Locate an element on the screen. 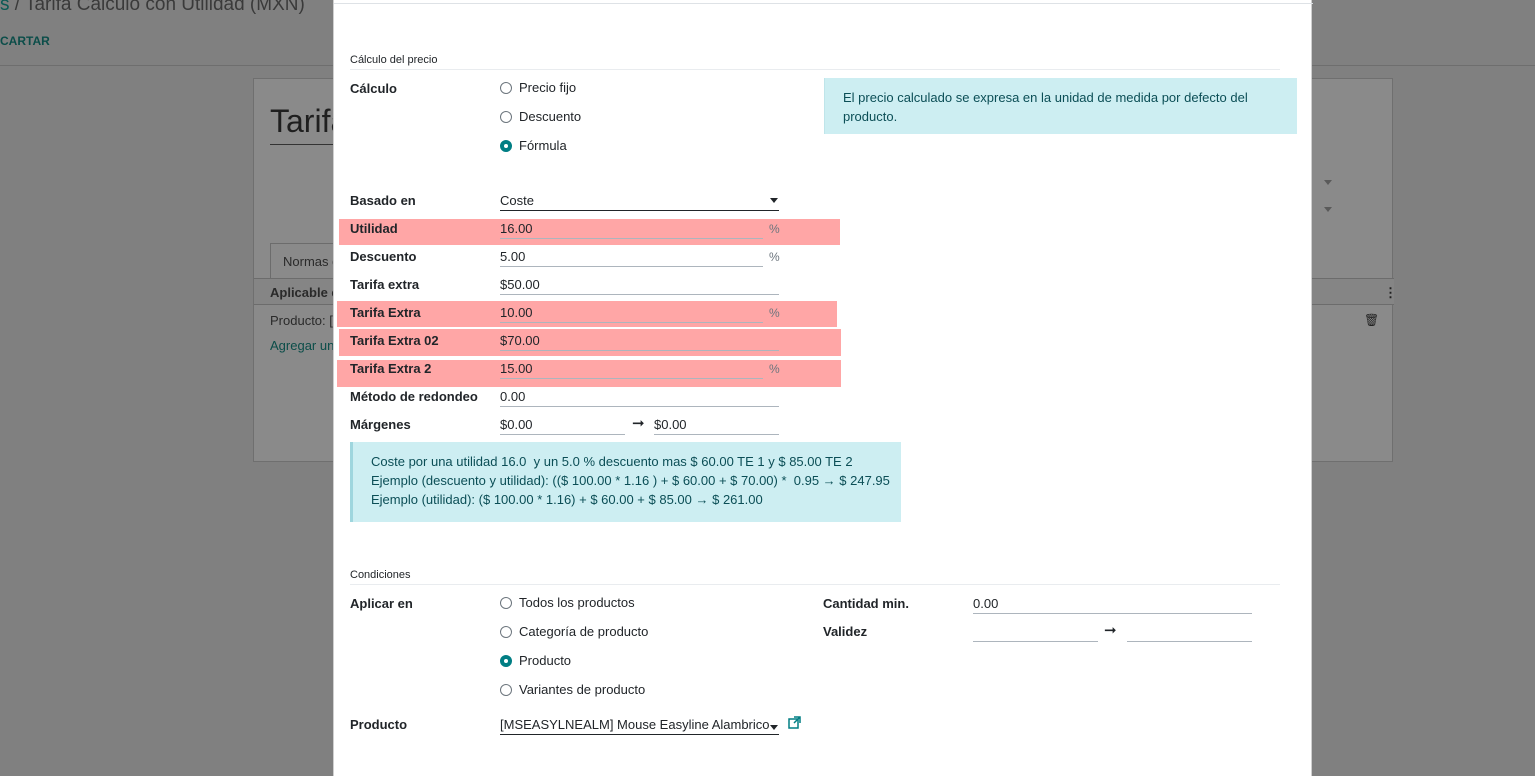  based-on-select: Coste is located at coordinates (639, 201).